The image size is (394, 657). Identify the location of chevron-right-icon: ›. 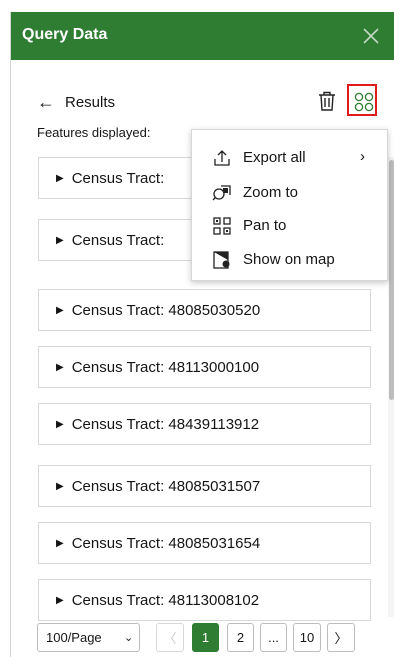
(362, 156).